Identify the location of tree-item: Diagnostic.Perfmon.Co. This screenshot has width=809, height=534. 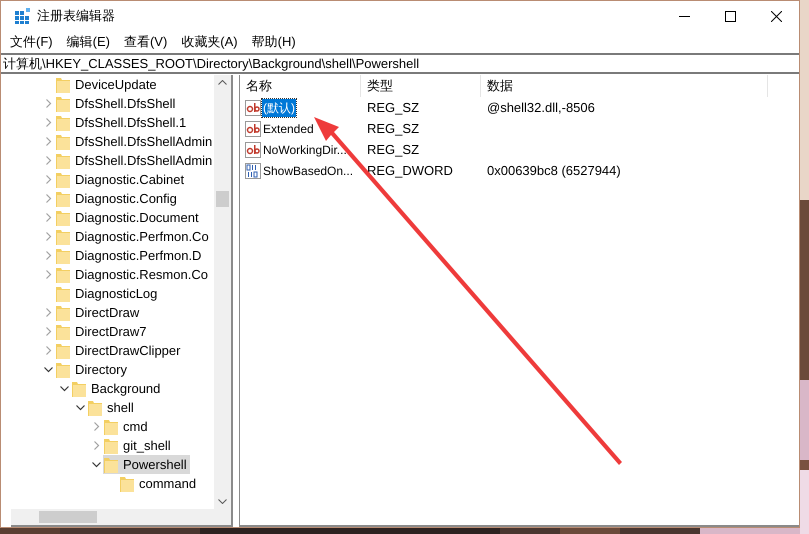
(133, 236).